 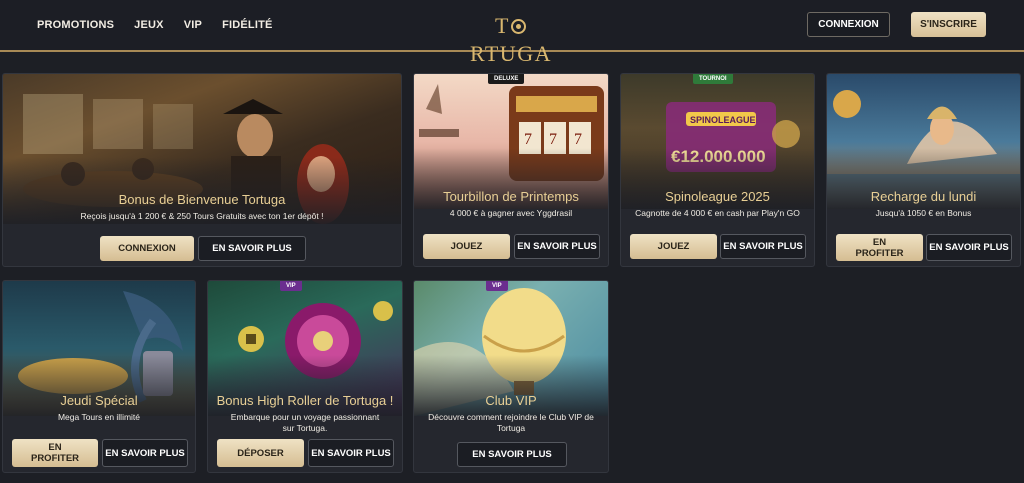 What do you see at coordinates (193, 25) in the screenshot?
I see `nav-vip: VIP` at bounding box center [193, 25].